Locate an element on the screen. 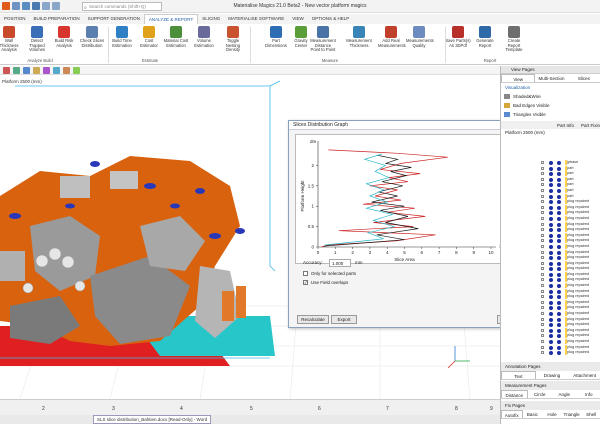  ribbon-button-measurement-distance-point-to-point: Measurement Distance Point to Point is located at coordinates (323, 39).